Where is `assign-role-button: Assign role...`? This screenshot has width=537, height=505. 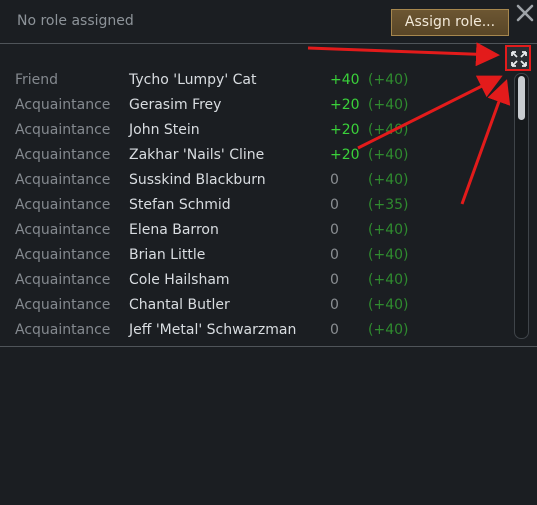 assign-role-button: Assign role... is located at coordinates (450, 22).